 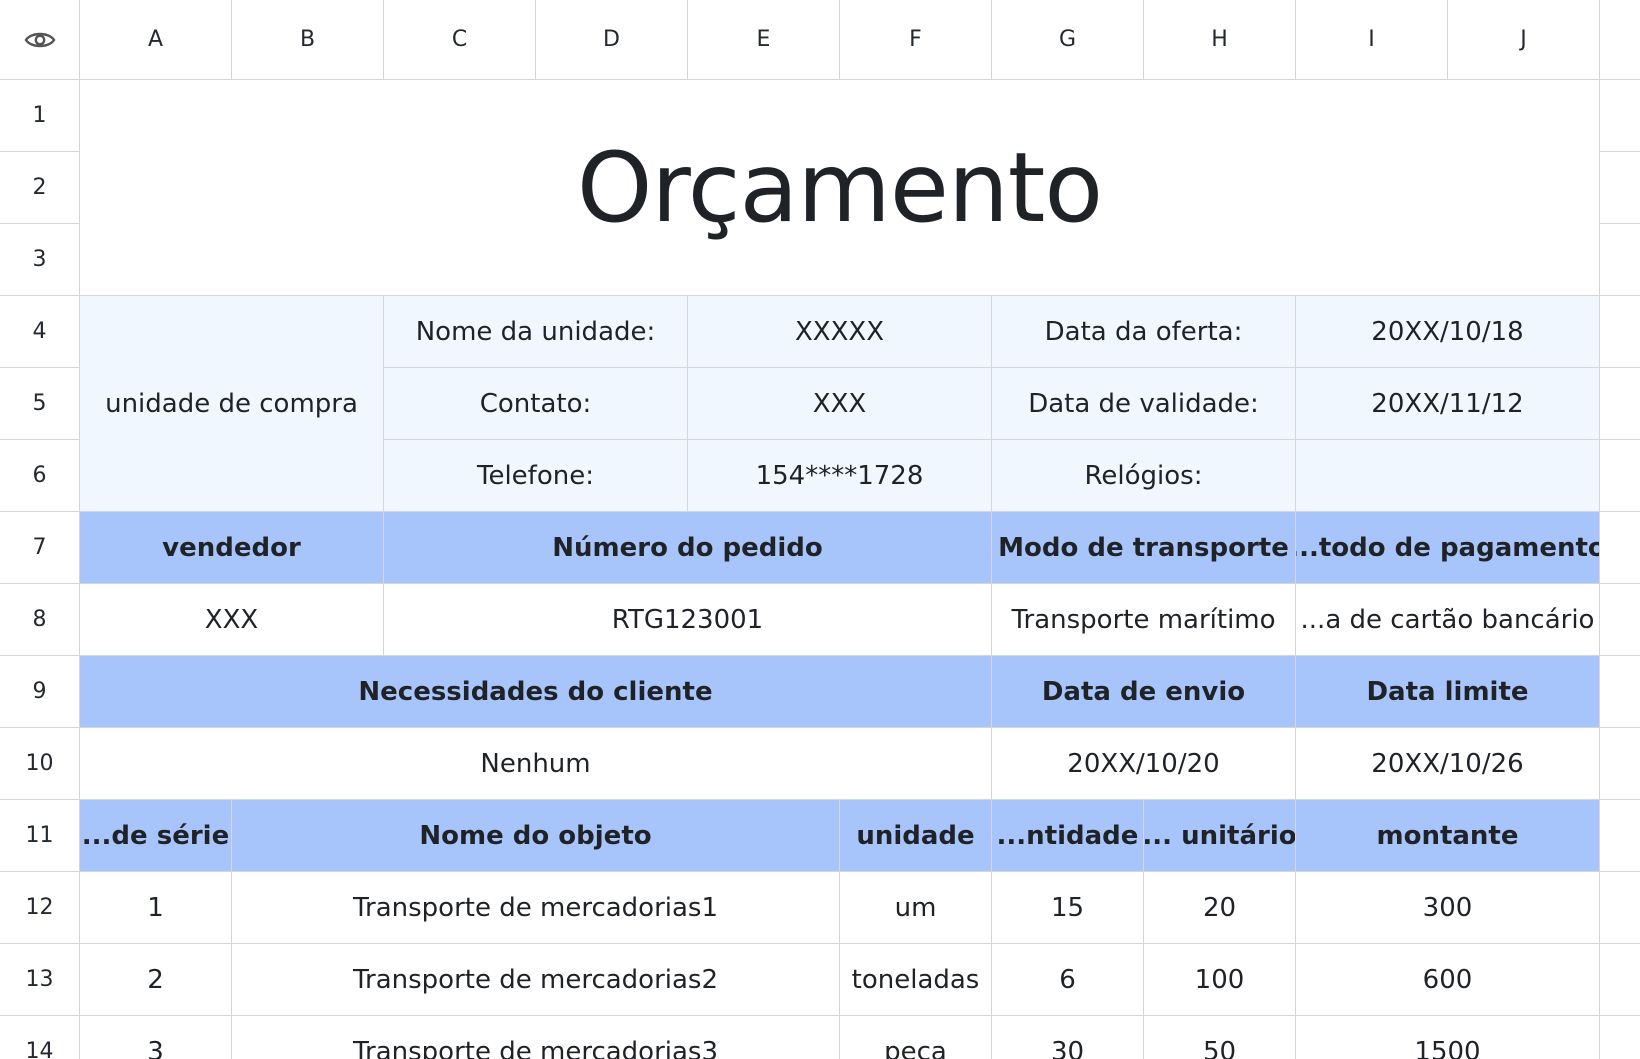 I want to click on customer-needs-value: Nenhum, so click(x=536, y=764).